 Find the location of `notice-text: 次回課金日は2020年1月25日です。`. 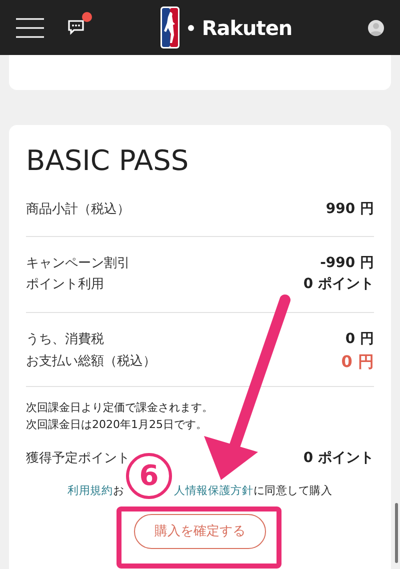

notice-text: 次回課金日は2020年1月25日です。 is located at coordinates (117, 425).